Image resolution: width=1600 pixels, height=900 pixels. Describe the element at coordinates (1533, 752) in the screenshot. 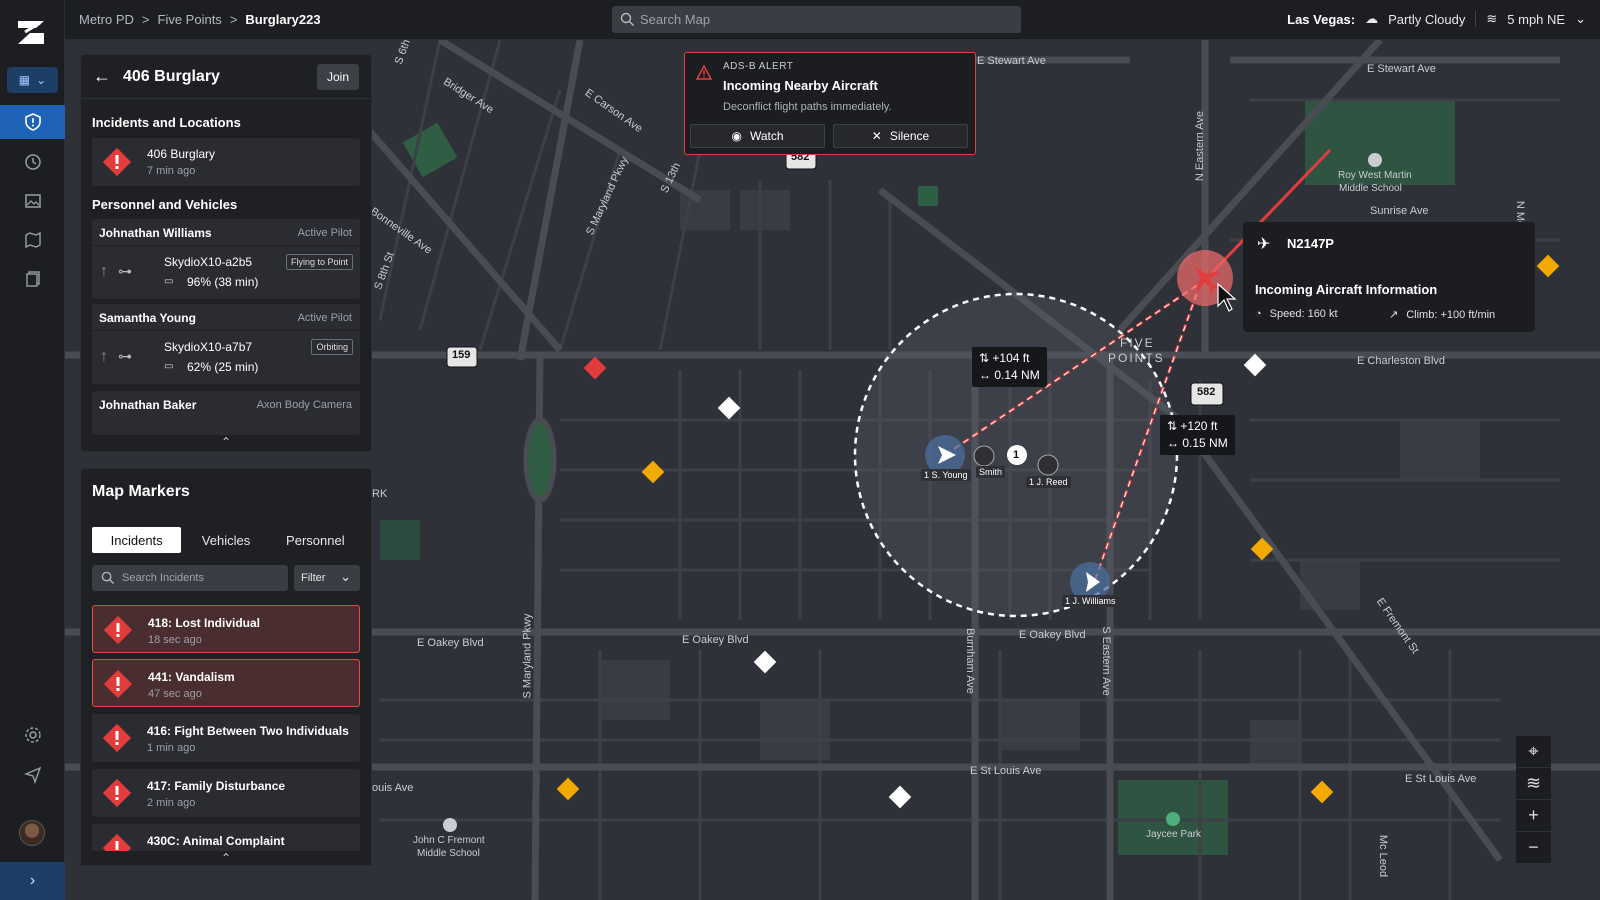

I see `location-pin-button: ⌖` at that location.